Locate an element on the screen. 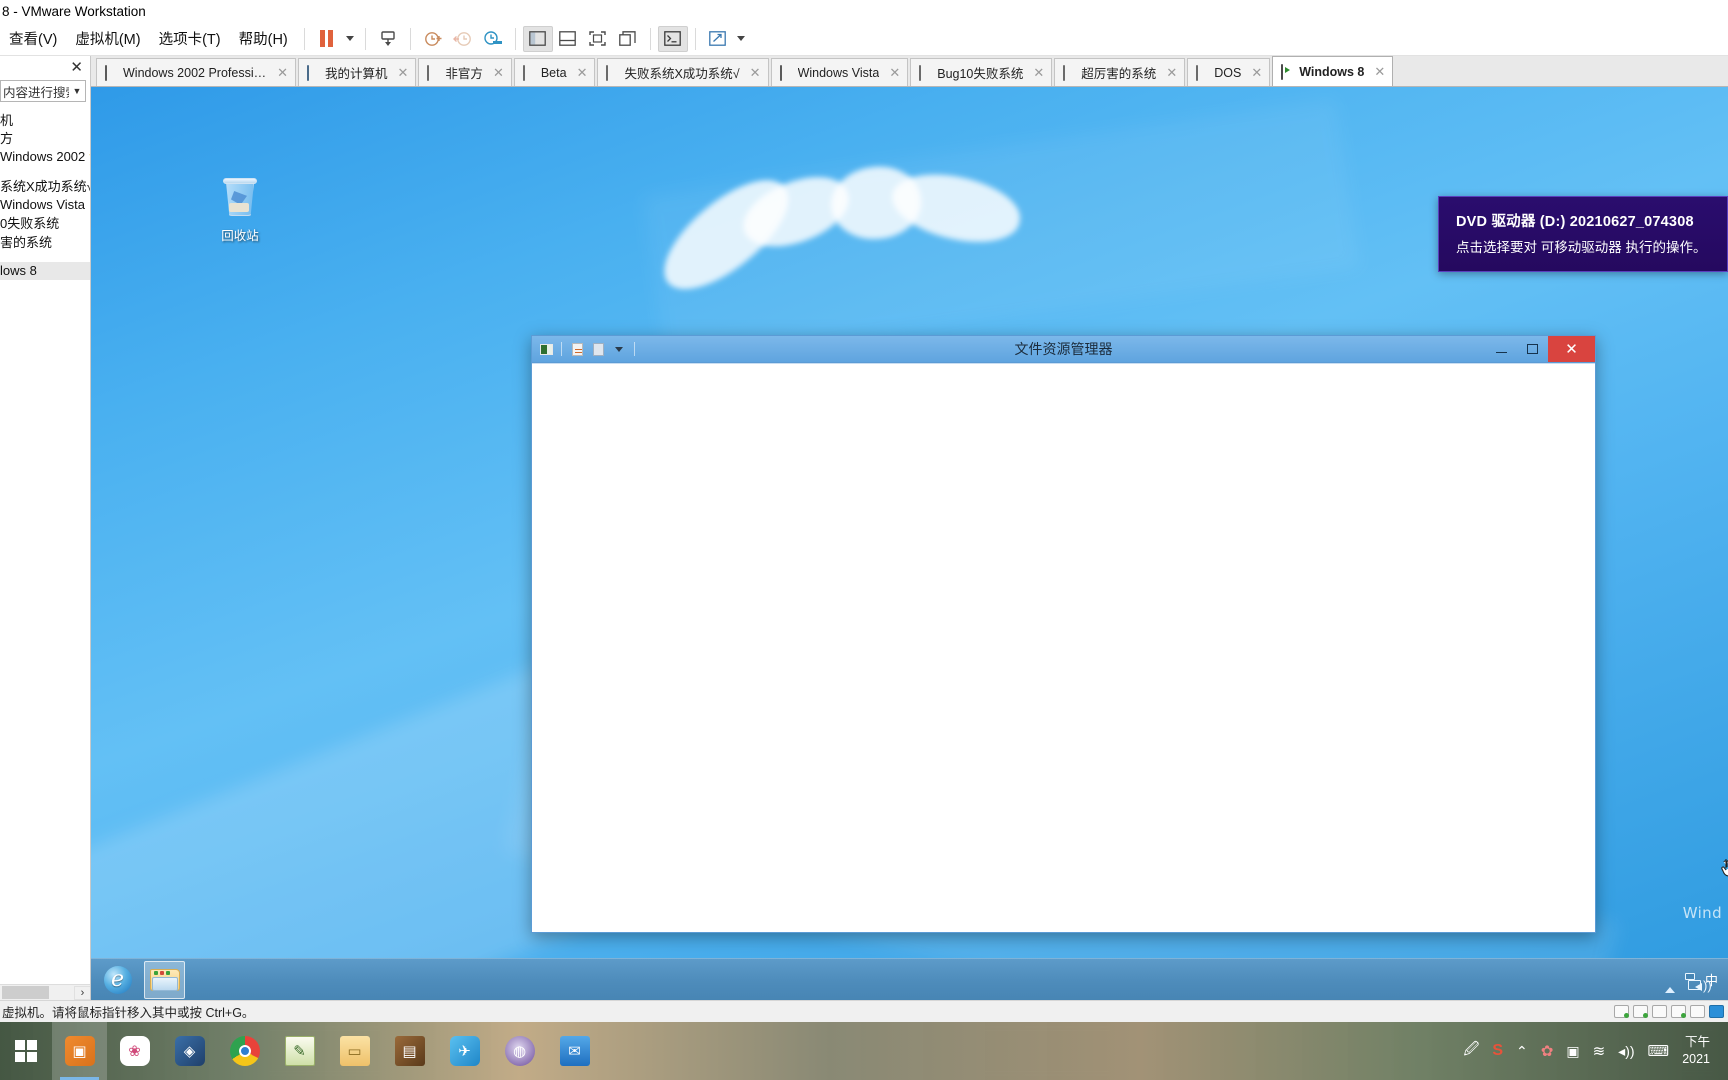 Image resolution: width=1728 pixels, height=1080 pixels. scrollbar-thumb is located at coordinates (25, 992).